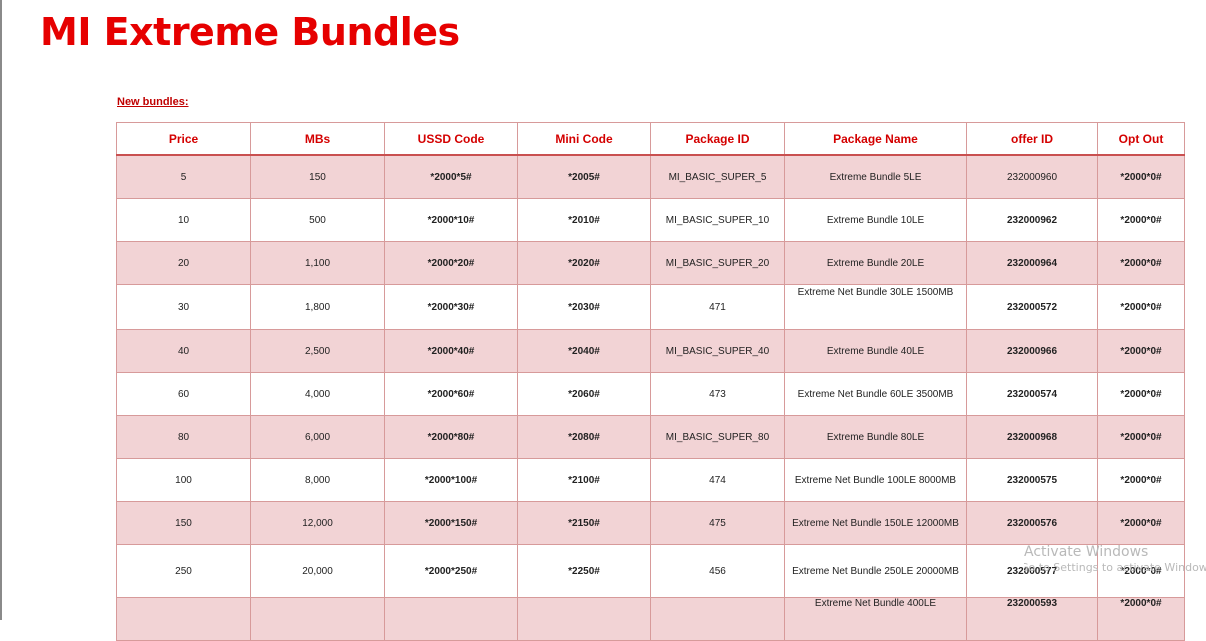 This screenshot has height=641, width=1206. What do you see at coordinates (317, 263) in the screenshot?
I see `cell-mbs: 1,100` at bounding box center [317, 263].